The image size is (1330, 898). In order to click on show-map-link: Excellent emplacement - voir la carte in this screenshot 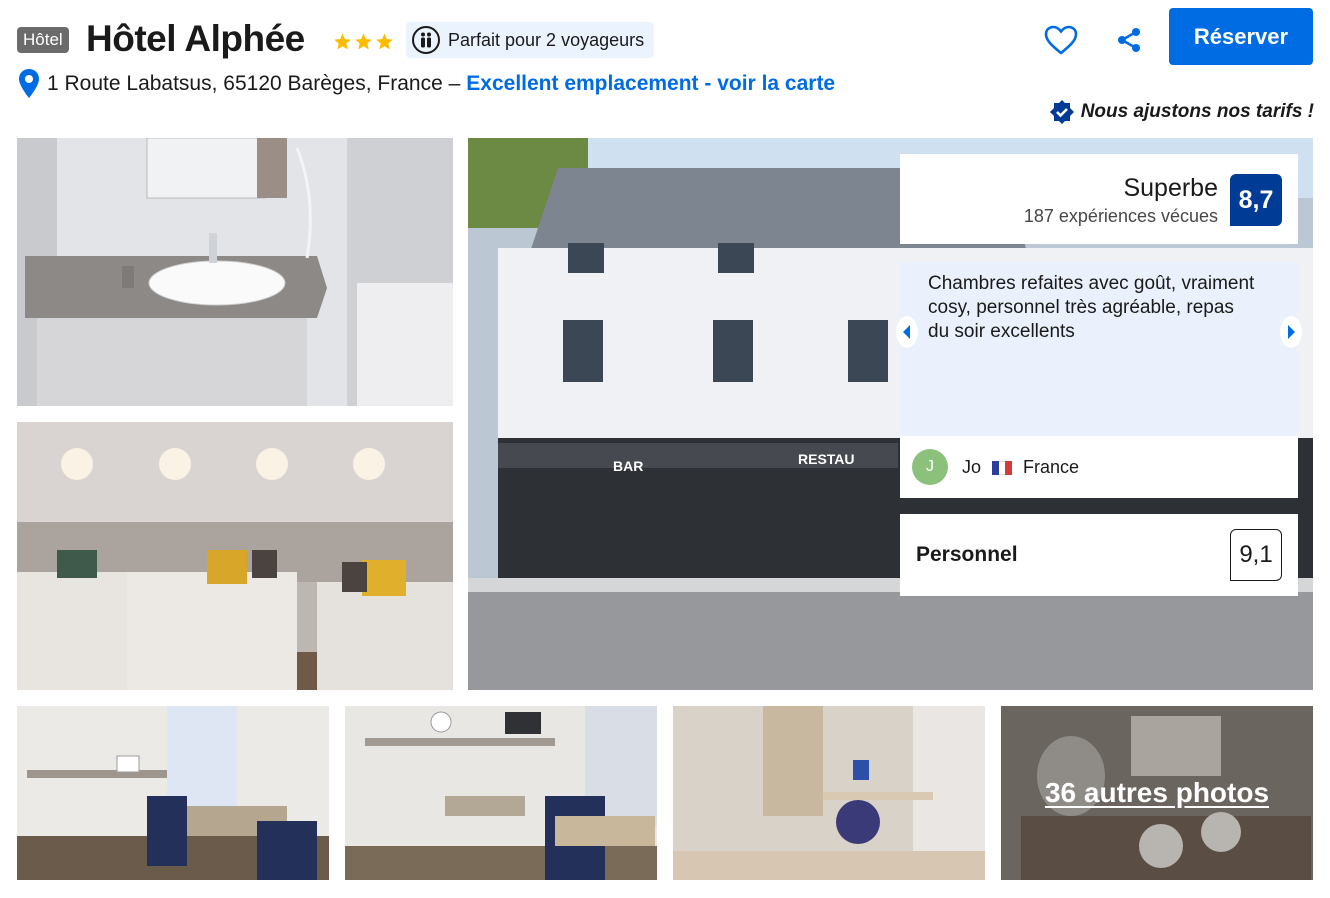, I will do `click(650, 84)`.